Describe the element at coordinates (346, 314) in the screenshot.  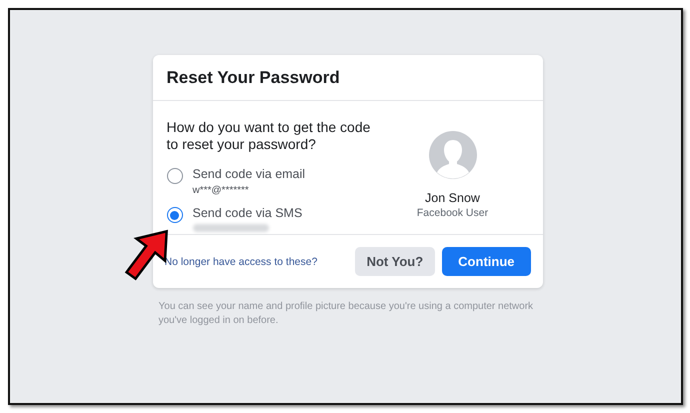
I see `footnote-text: You can see your name and profile picture because you're using a computer network you've logged in on before.` at that location.